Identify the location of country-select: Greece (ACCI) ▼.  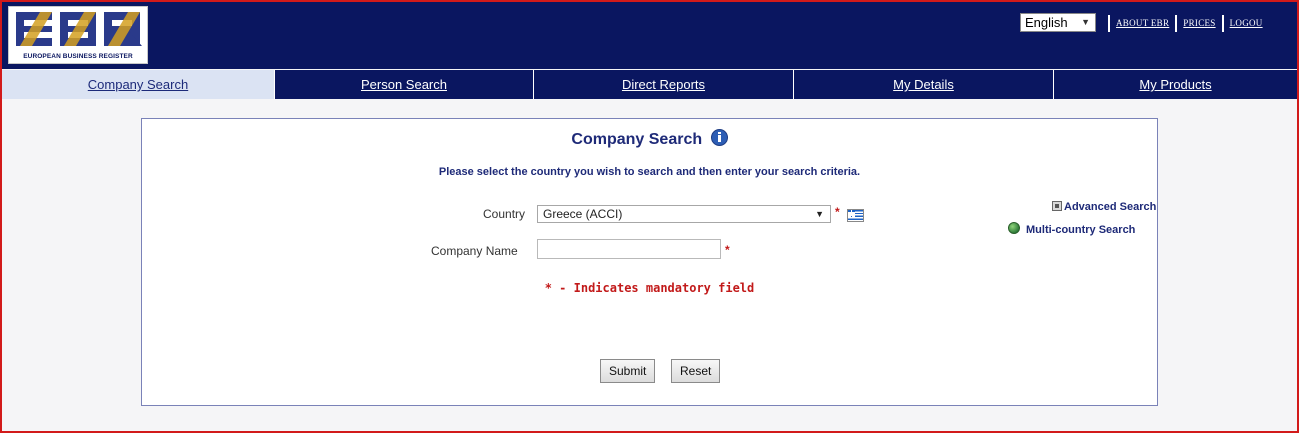
(684, 214).